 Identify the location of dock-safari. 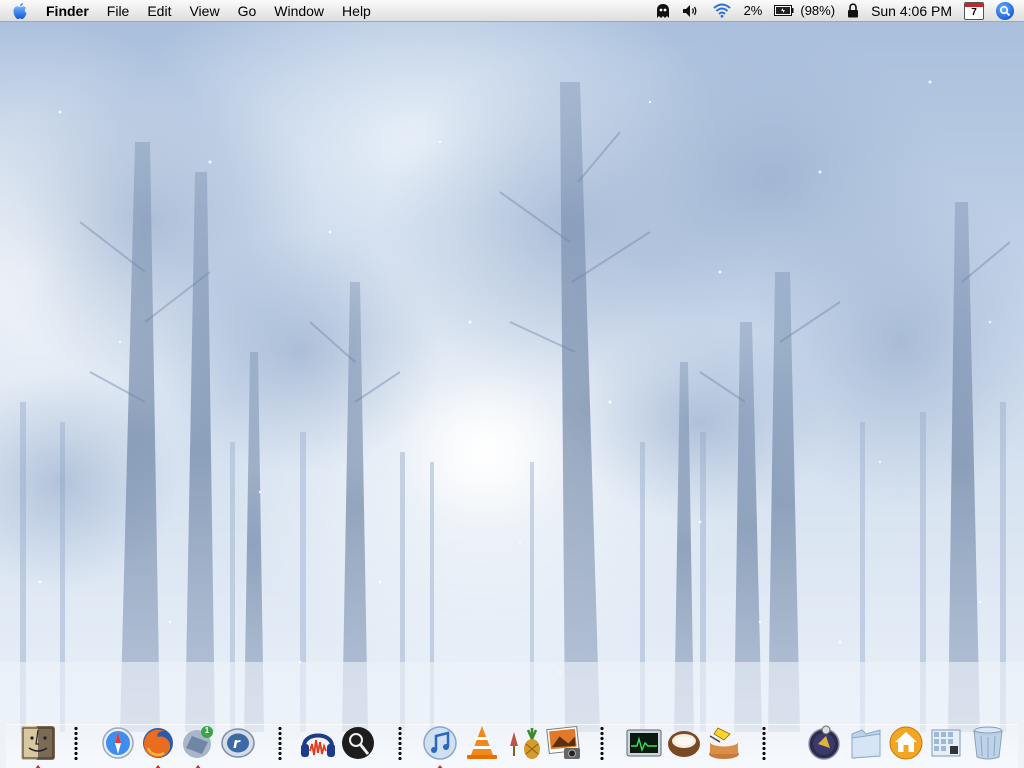
(118, 742).